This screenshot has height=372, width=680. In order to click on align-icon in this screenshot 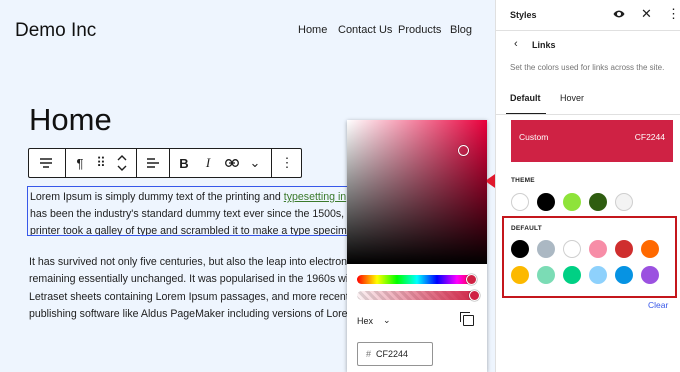, I will do `click(46, 163)`.